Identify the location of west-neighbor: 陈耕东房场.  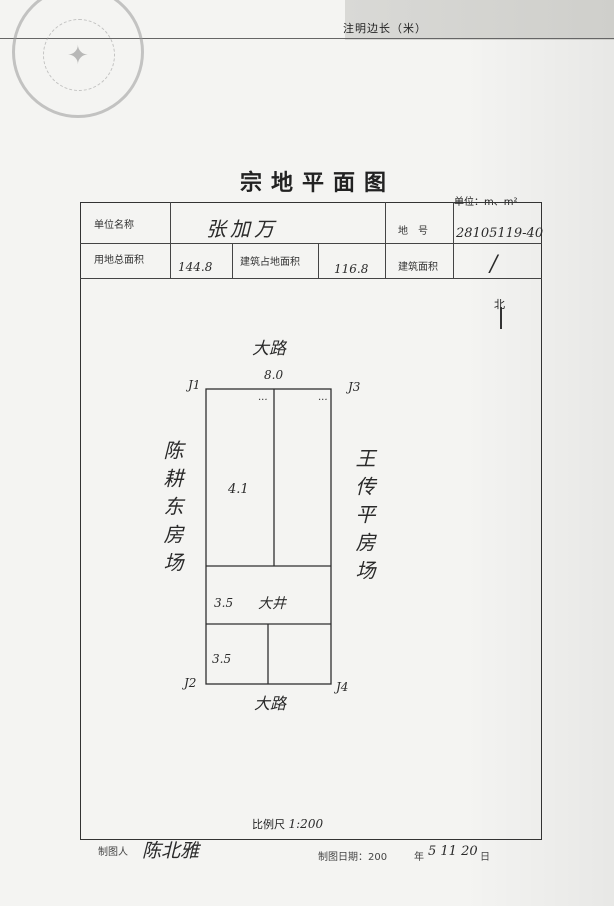
(172, 510).